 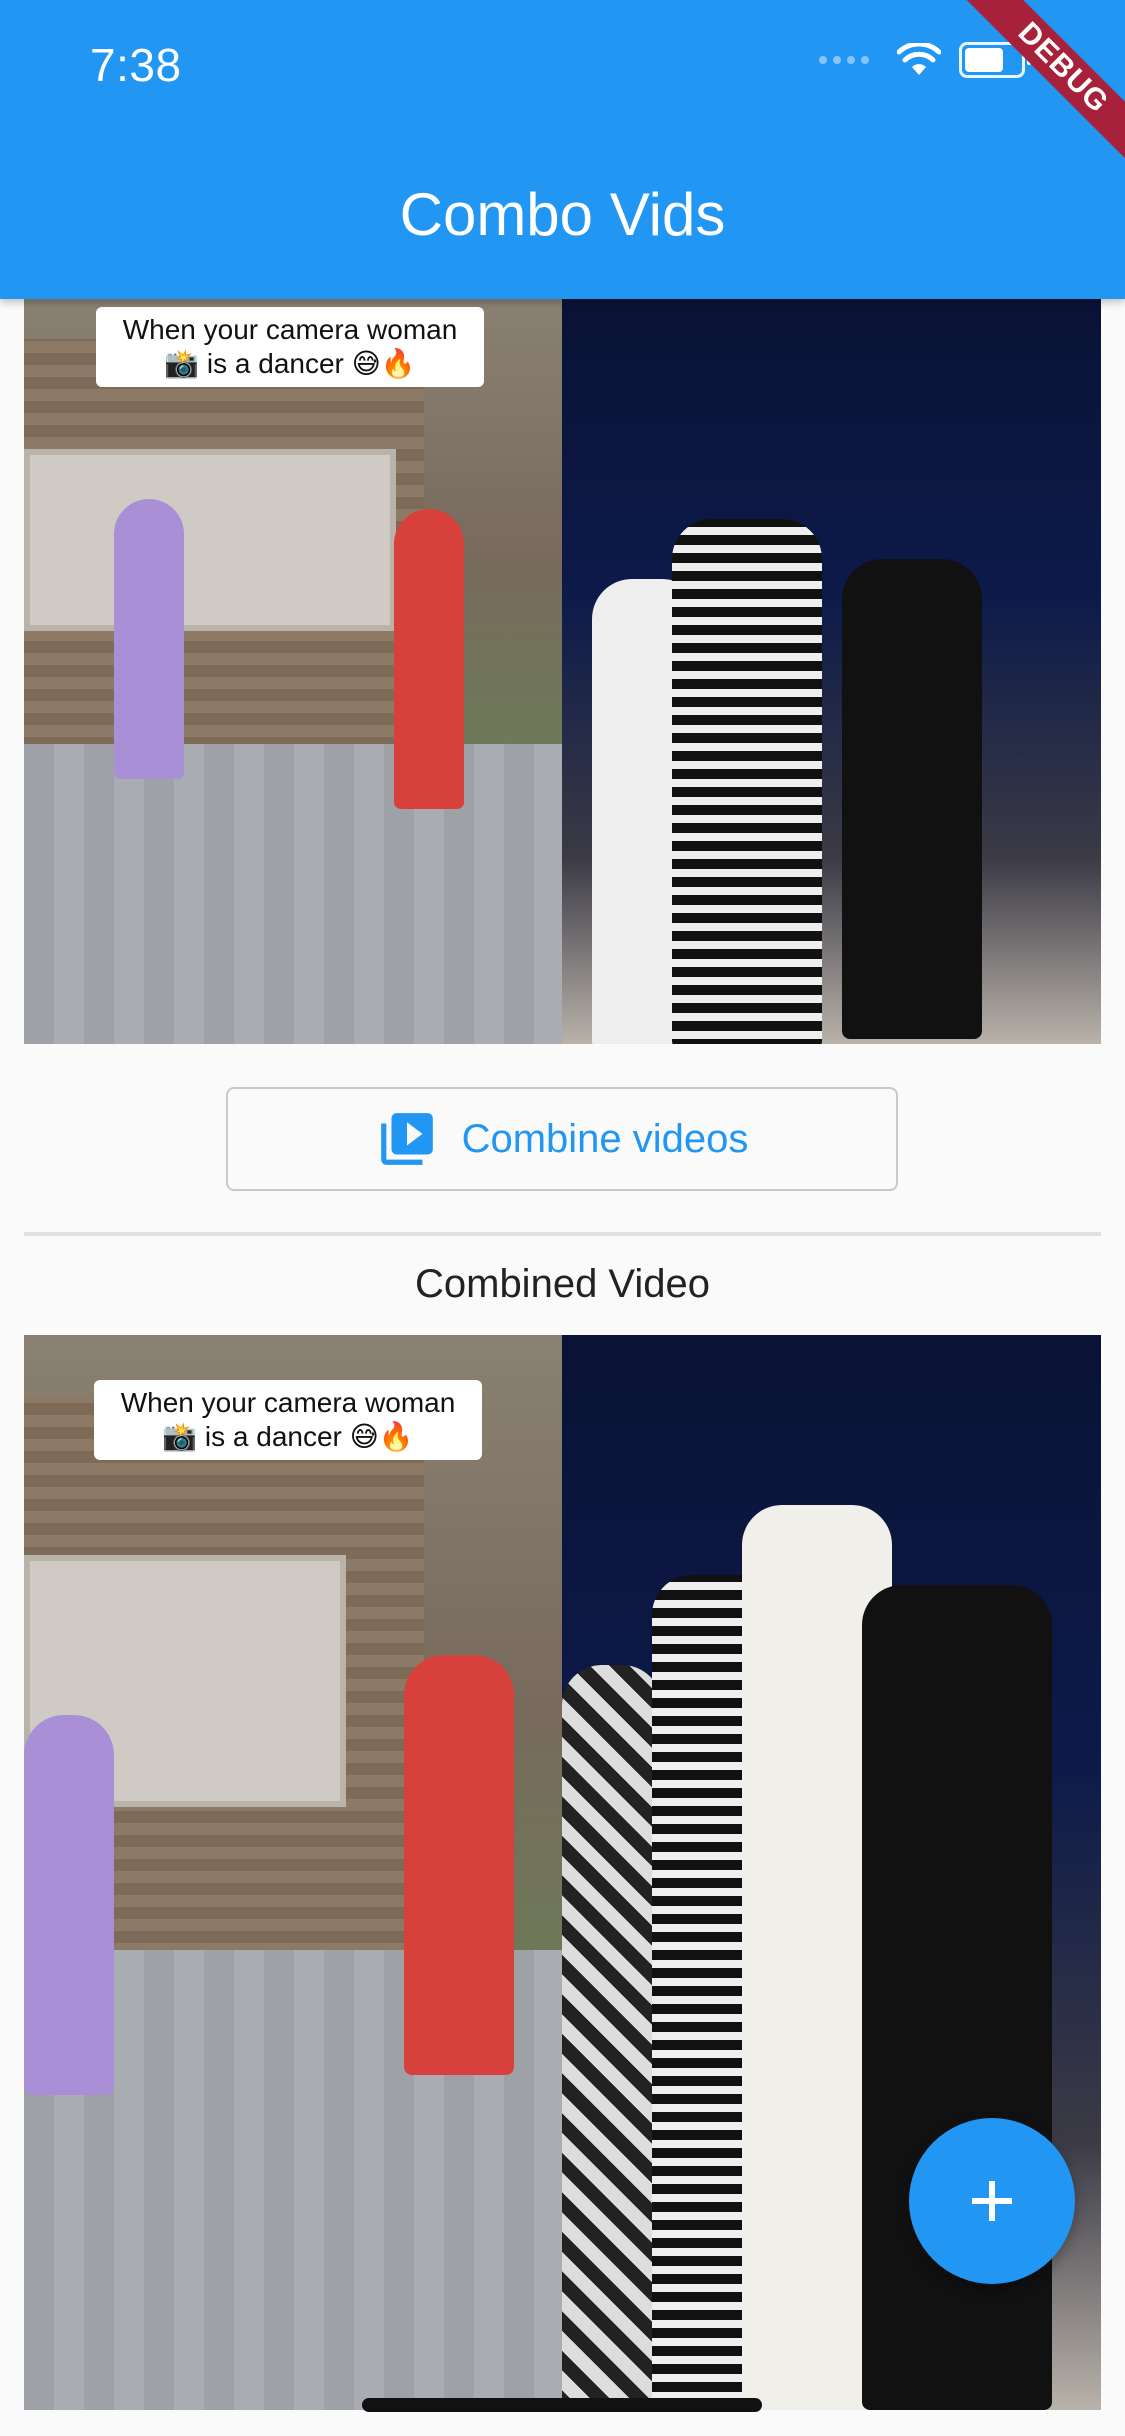 What do you see at coordinates (406, 1139) in the screenshot?
I see `video-library-icon` at bounding box center [406, 1139].